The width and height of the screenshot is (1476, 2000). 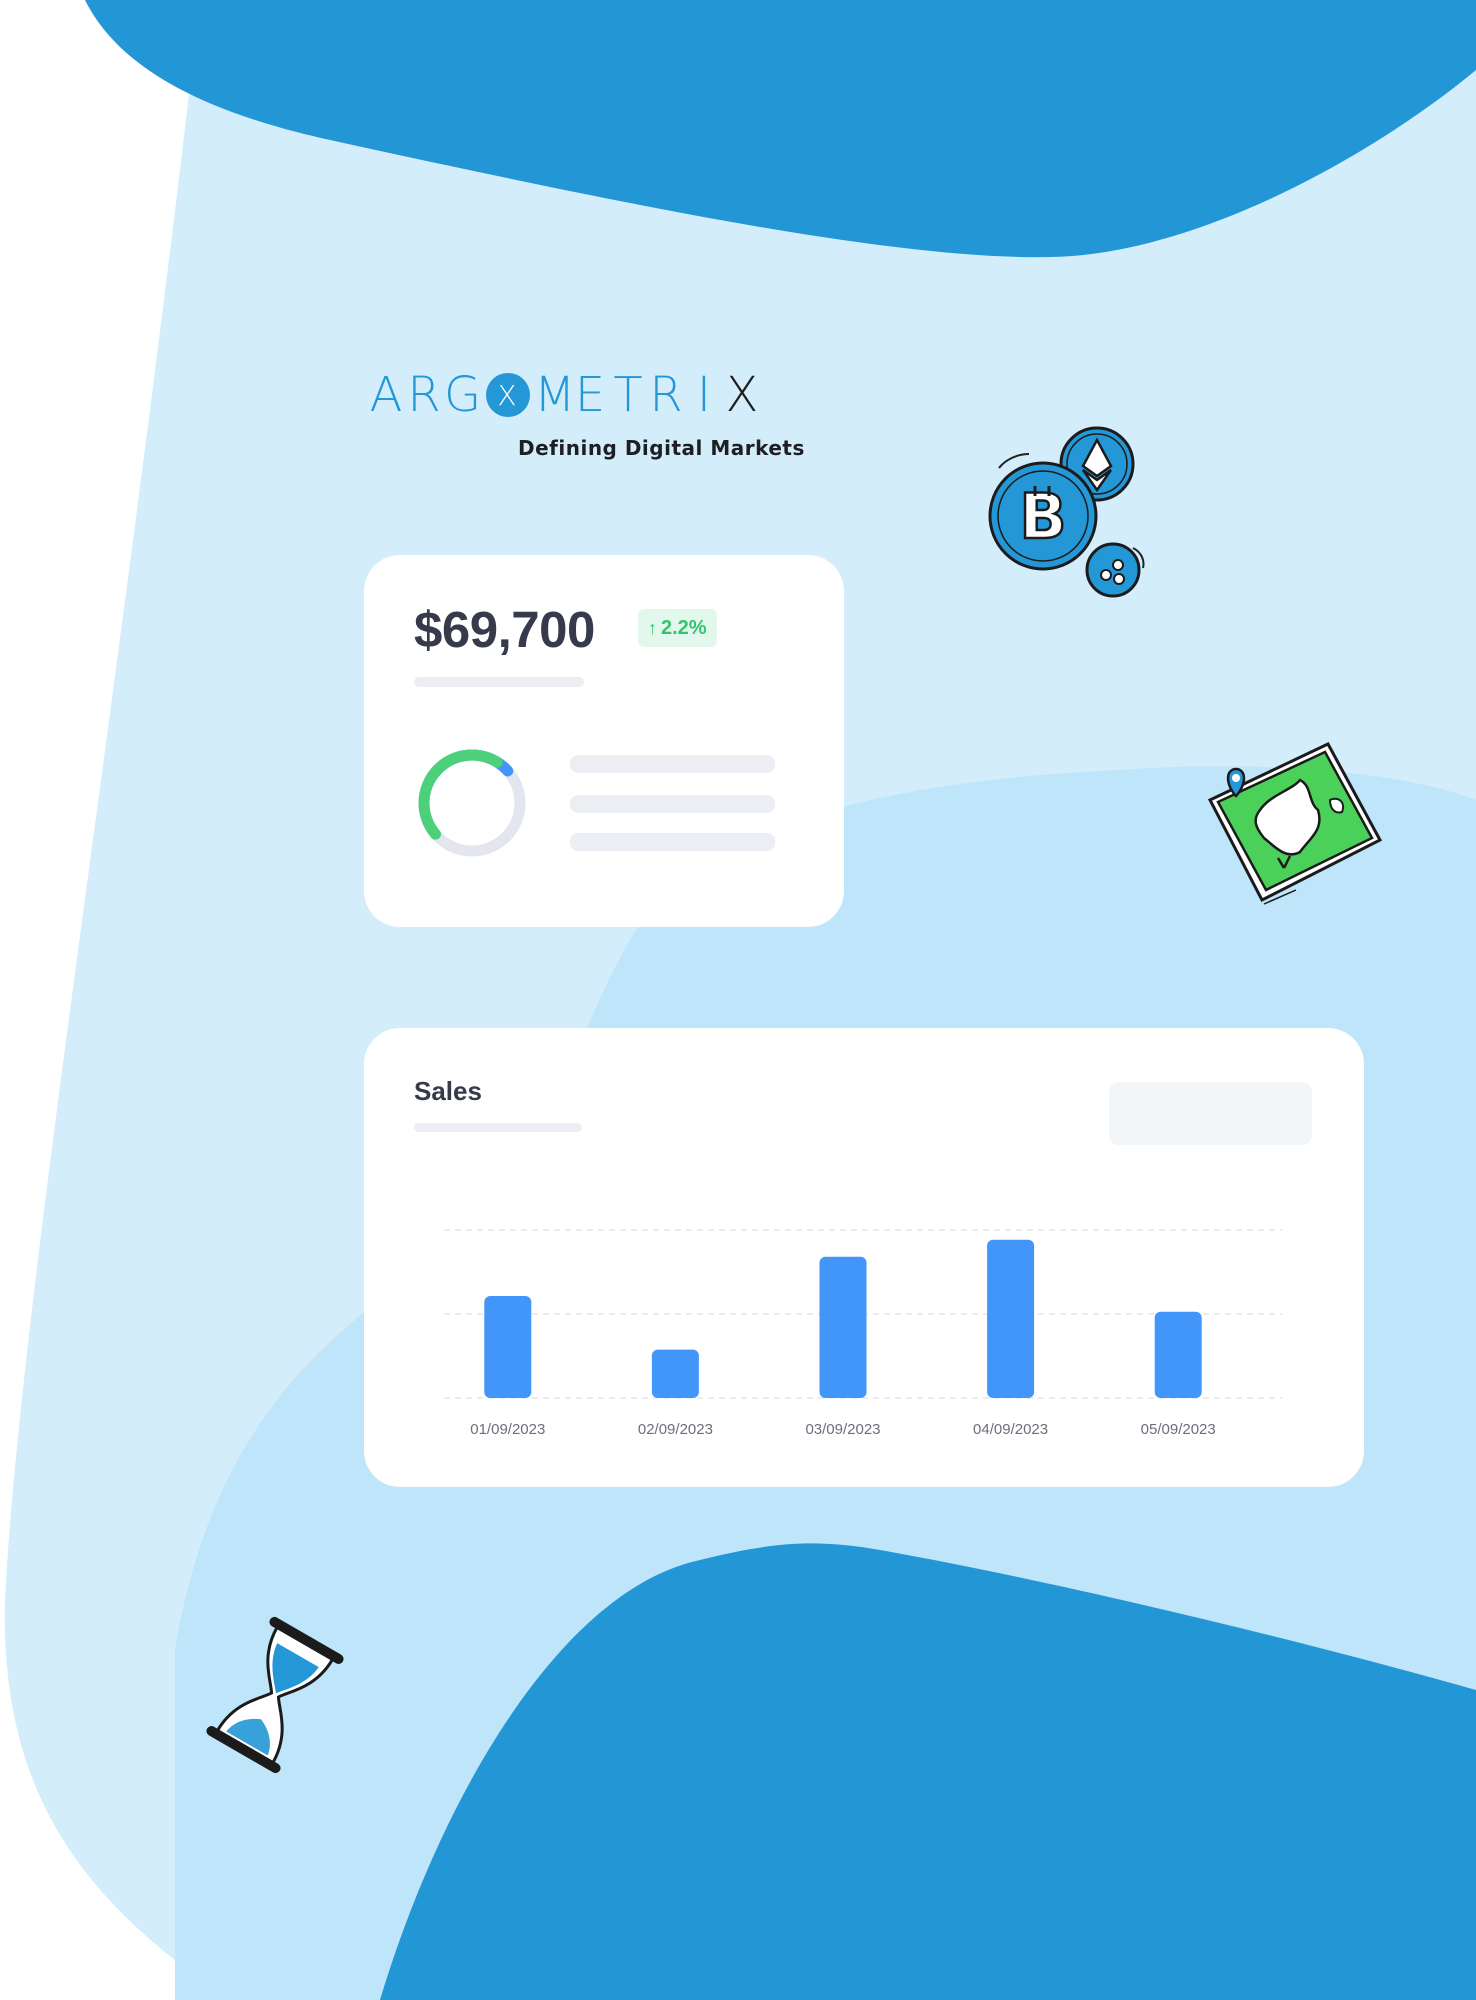 I want to click on placeholder-bar, so click(x=499, y=682).